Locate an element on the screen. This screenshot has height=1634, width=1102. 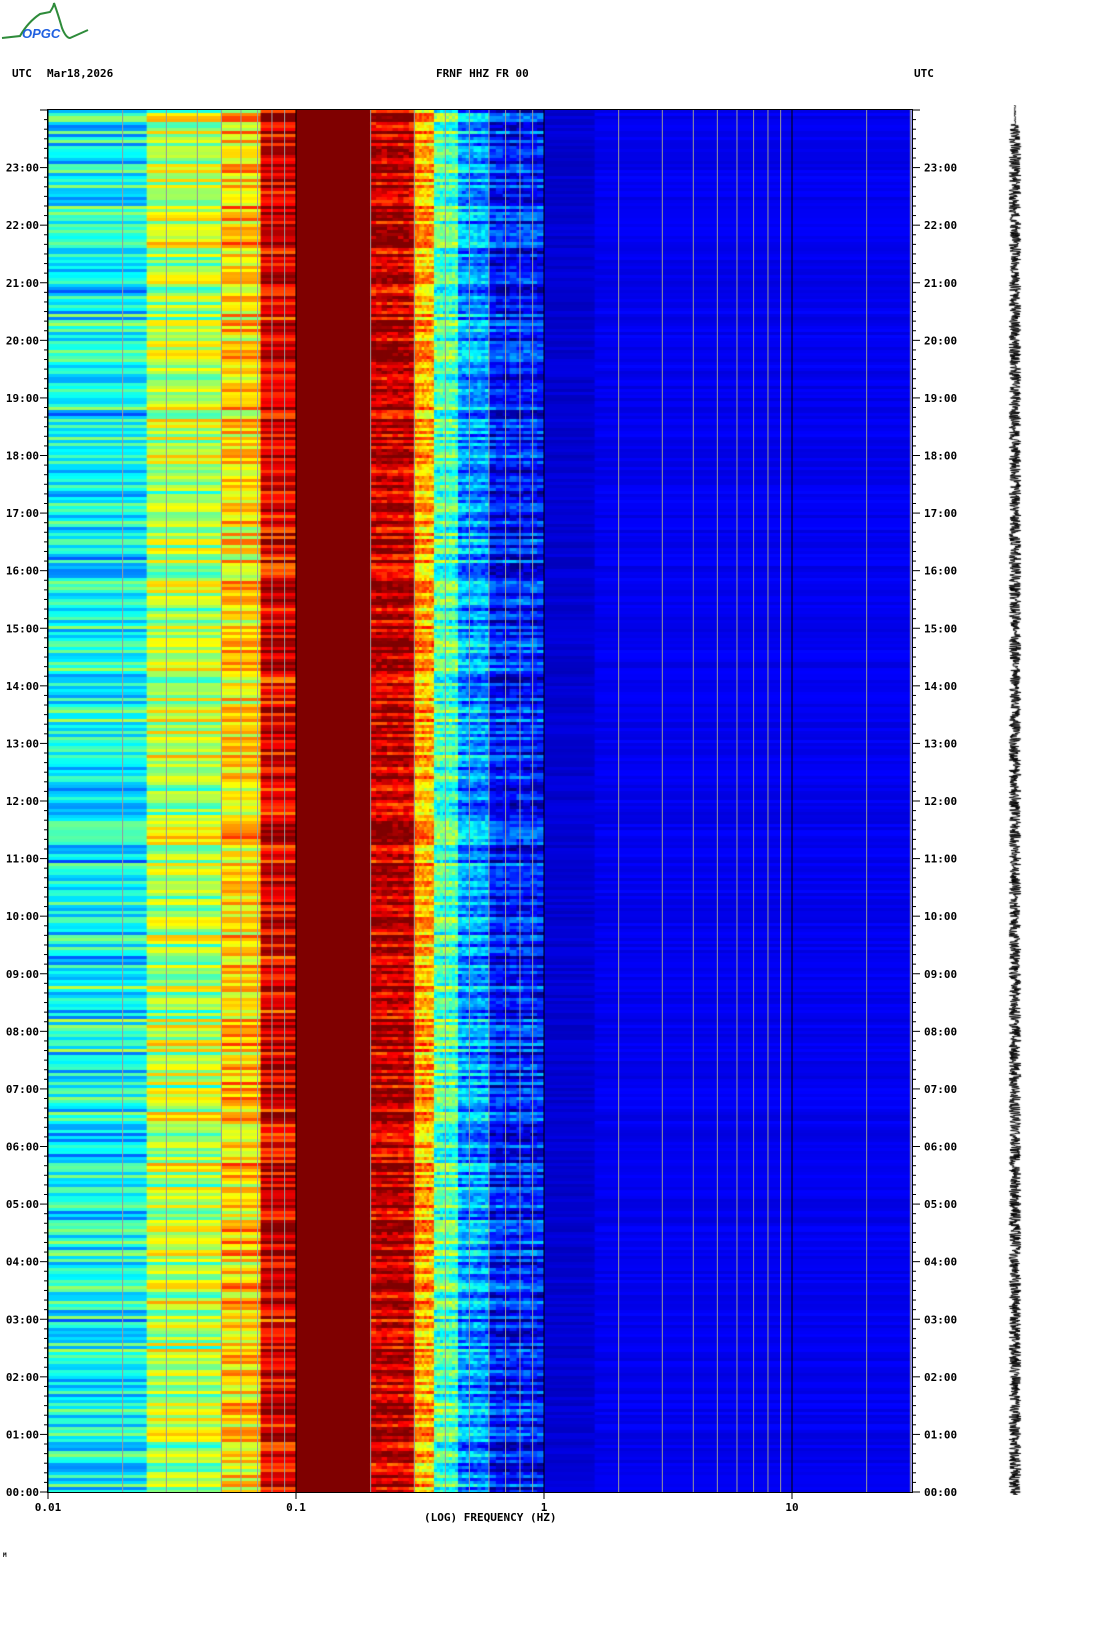
y-tick-label-left: 11:00 is located at coordinates (22, 859).